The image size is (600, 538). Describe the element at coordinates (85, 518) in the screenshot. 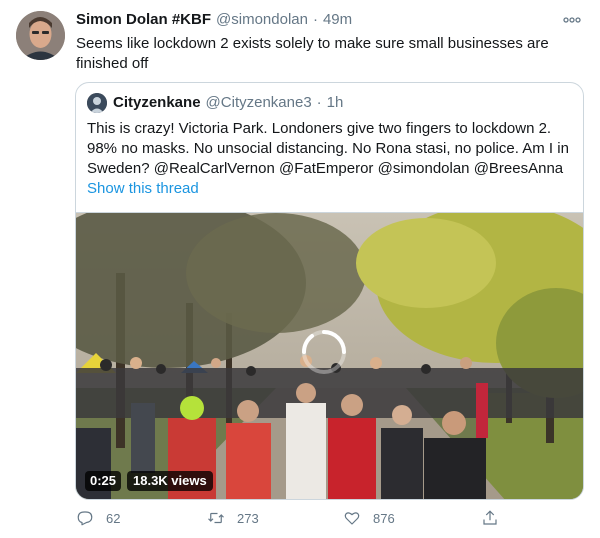

I see `reply-icon` at that location.